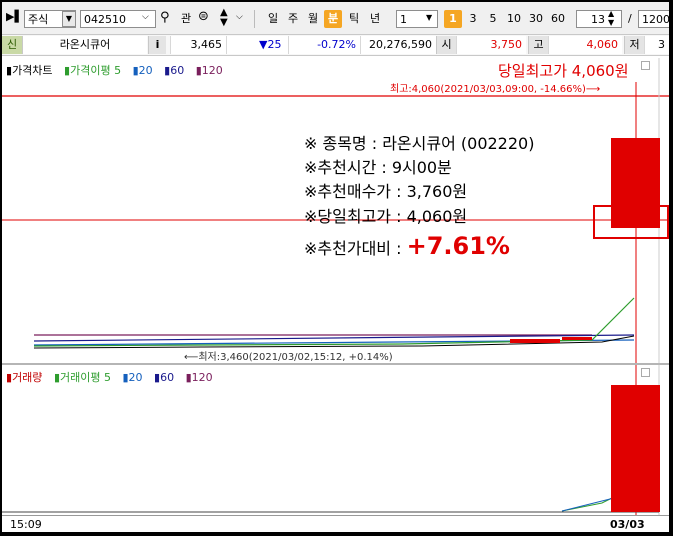 Image resolution: width=673 pixels, height=536 pixels. What do you see at coordinates (536, 19) in the screenshot?
I see `preset-30-button: 30` at bounding box center [536, 19].